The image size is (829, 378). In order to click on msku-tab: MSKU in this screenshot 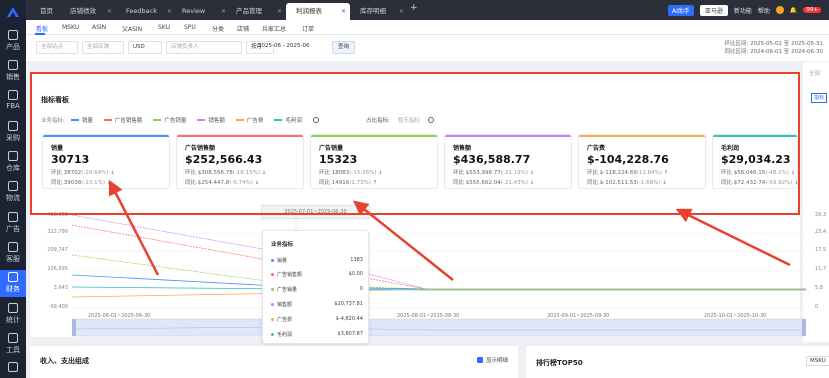, I will do `click(817, 361)`.